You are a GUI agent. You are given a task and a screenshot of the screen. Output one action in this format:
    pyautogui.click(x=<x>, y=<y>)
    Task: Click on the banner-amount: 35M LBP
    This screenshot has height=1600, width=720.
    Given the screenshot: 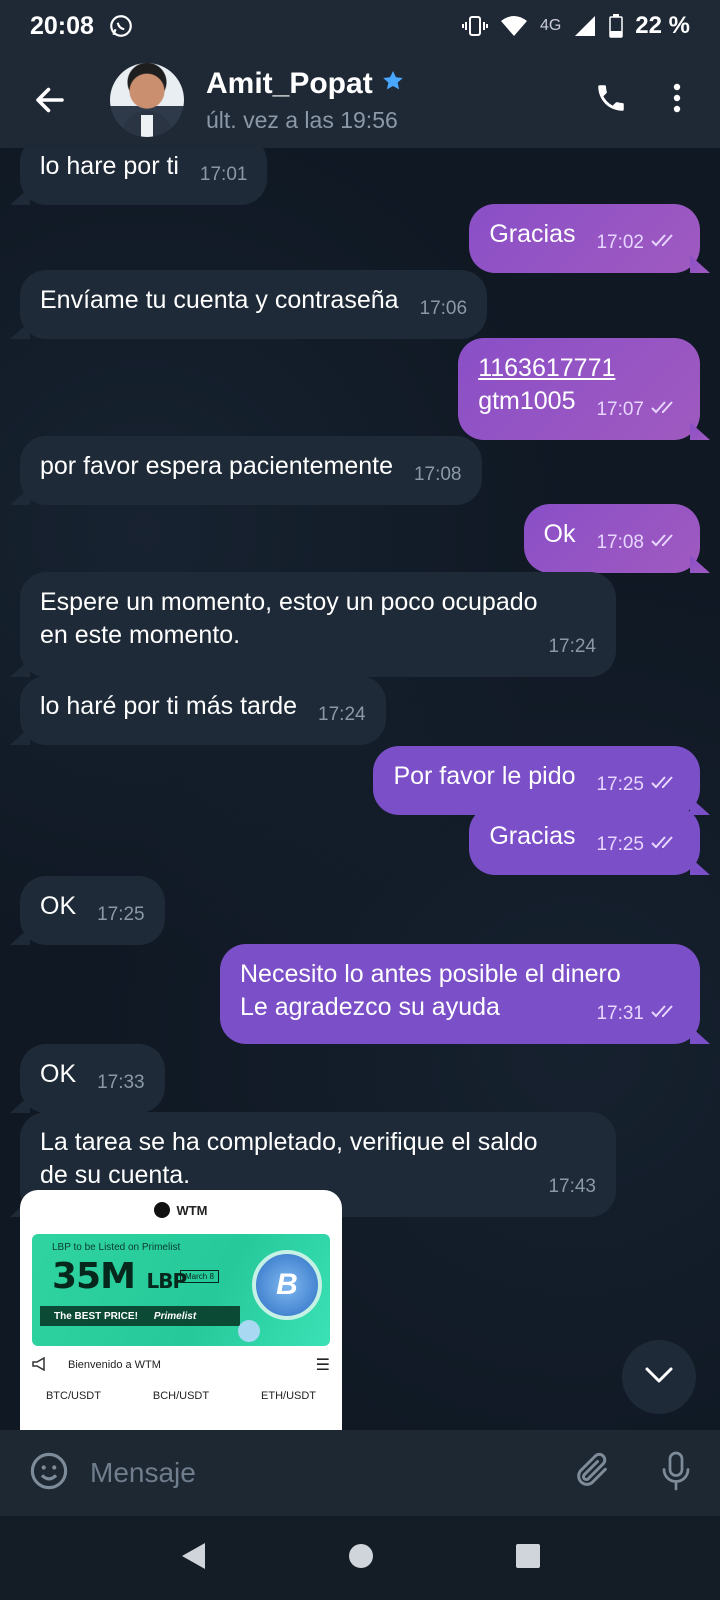 What is the action you would take?
    pyautogui.click(x=119, y=1276)
    